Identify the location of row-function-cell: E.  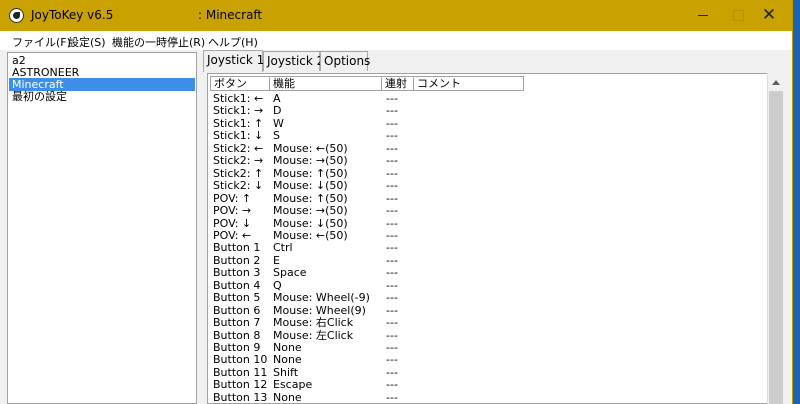
(276, 260).